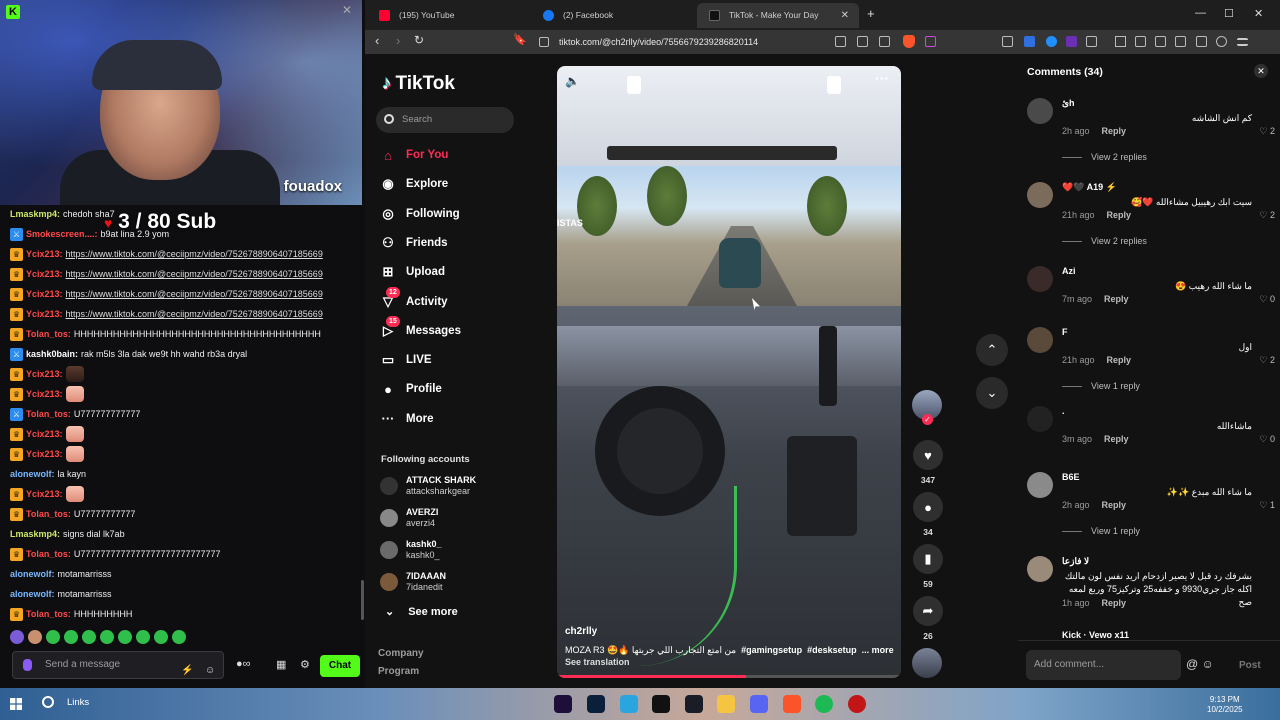 The width and height of the screenshot is (1280, 720). Describe the element at coordinates (1075, 561) in the screenshot. I see `comment-user: لا فازعا` at that location.